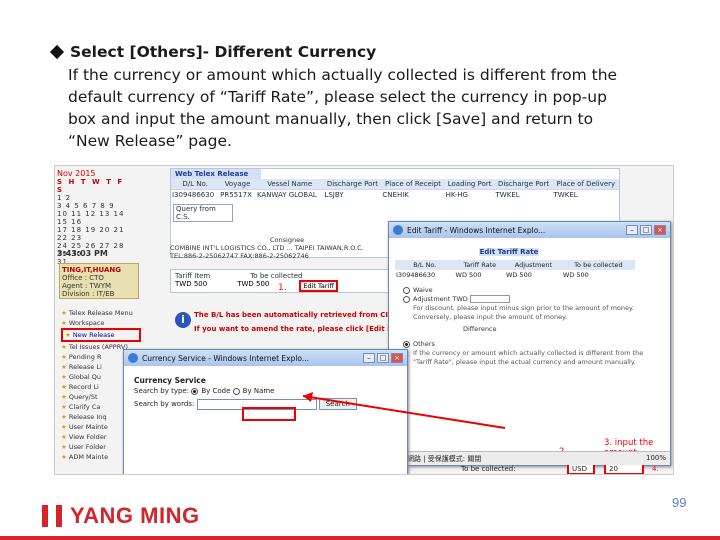 Image resolution: width=720 pixels, height=540 pixels. What do you see at coordinates (374, 410) in the screenshot?
I see `callout-arrow` at bounding box center [374, 410].